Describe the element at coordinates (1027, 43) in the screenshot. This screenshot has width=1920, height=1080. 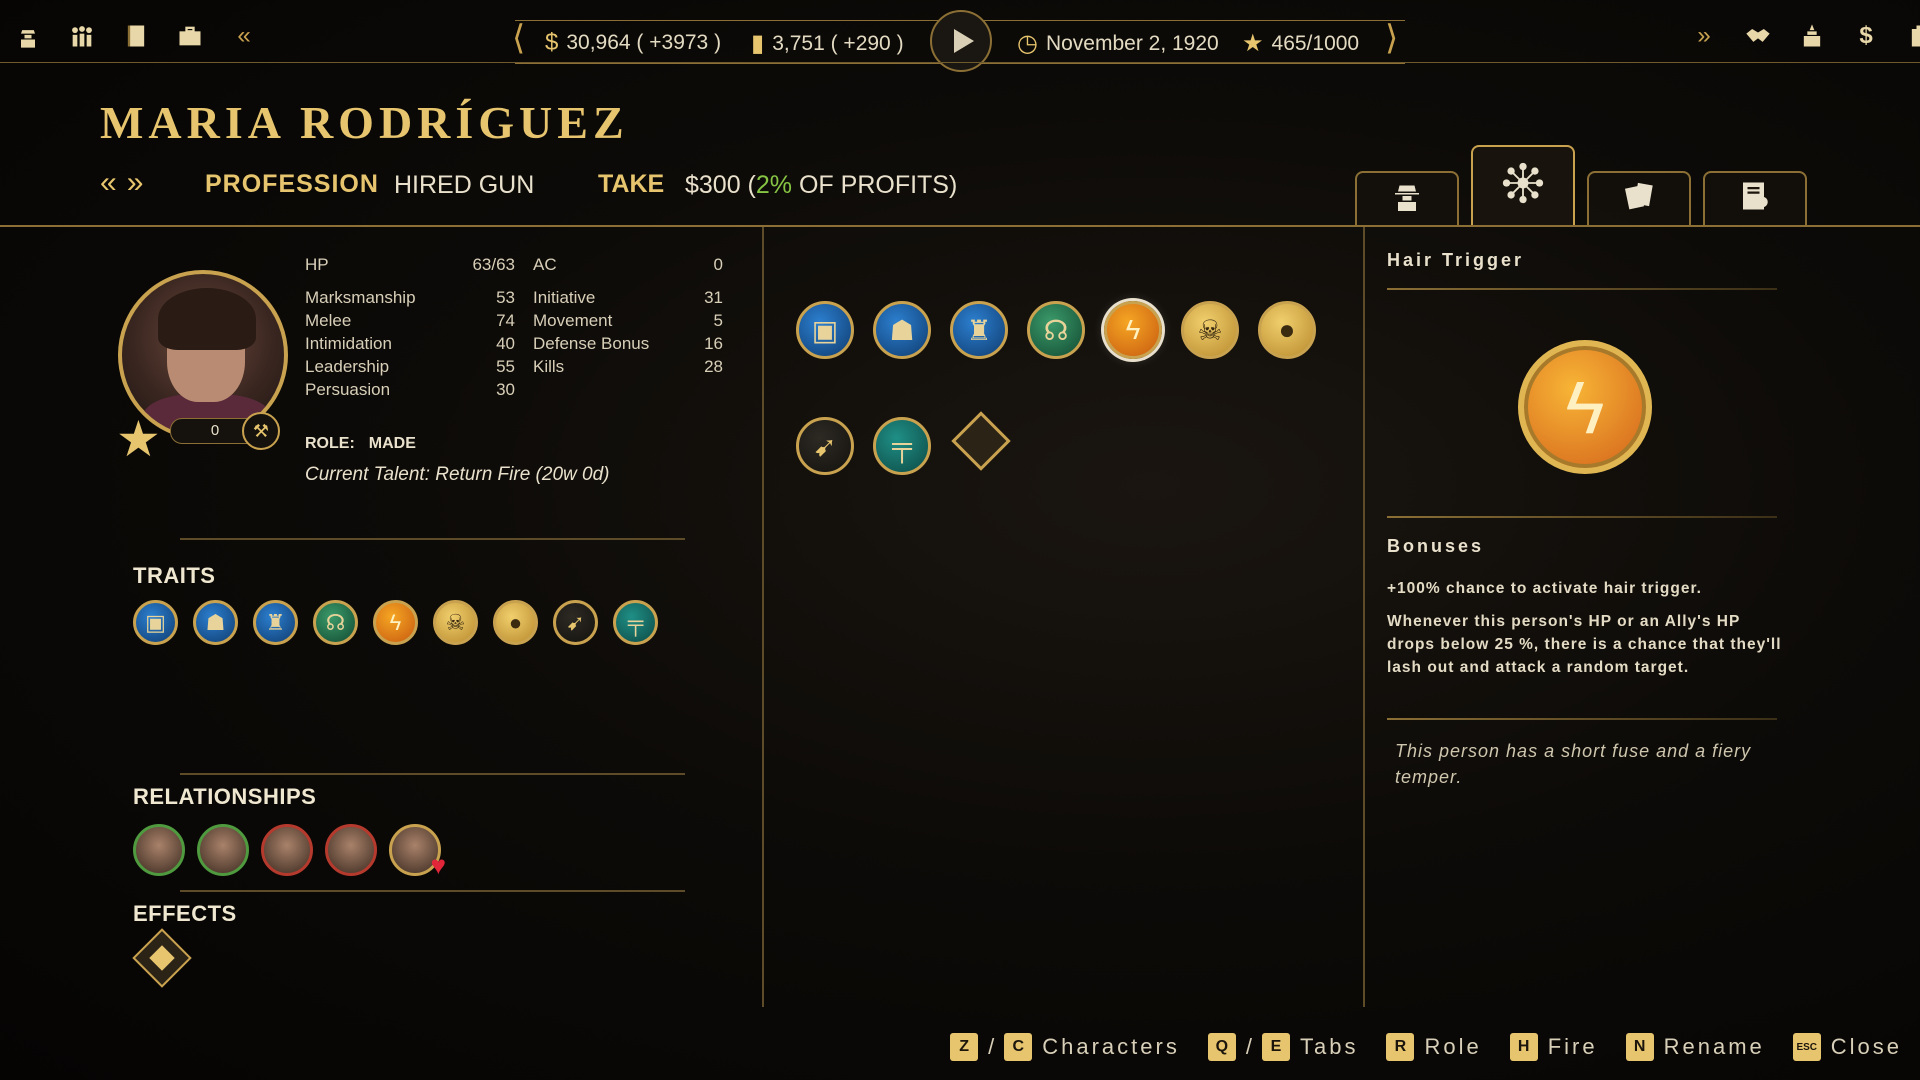
I see `clock-icon: ◷` at that location.